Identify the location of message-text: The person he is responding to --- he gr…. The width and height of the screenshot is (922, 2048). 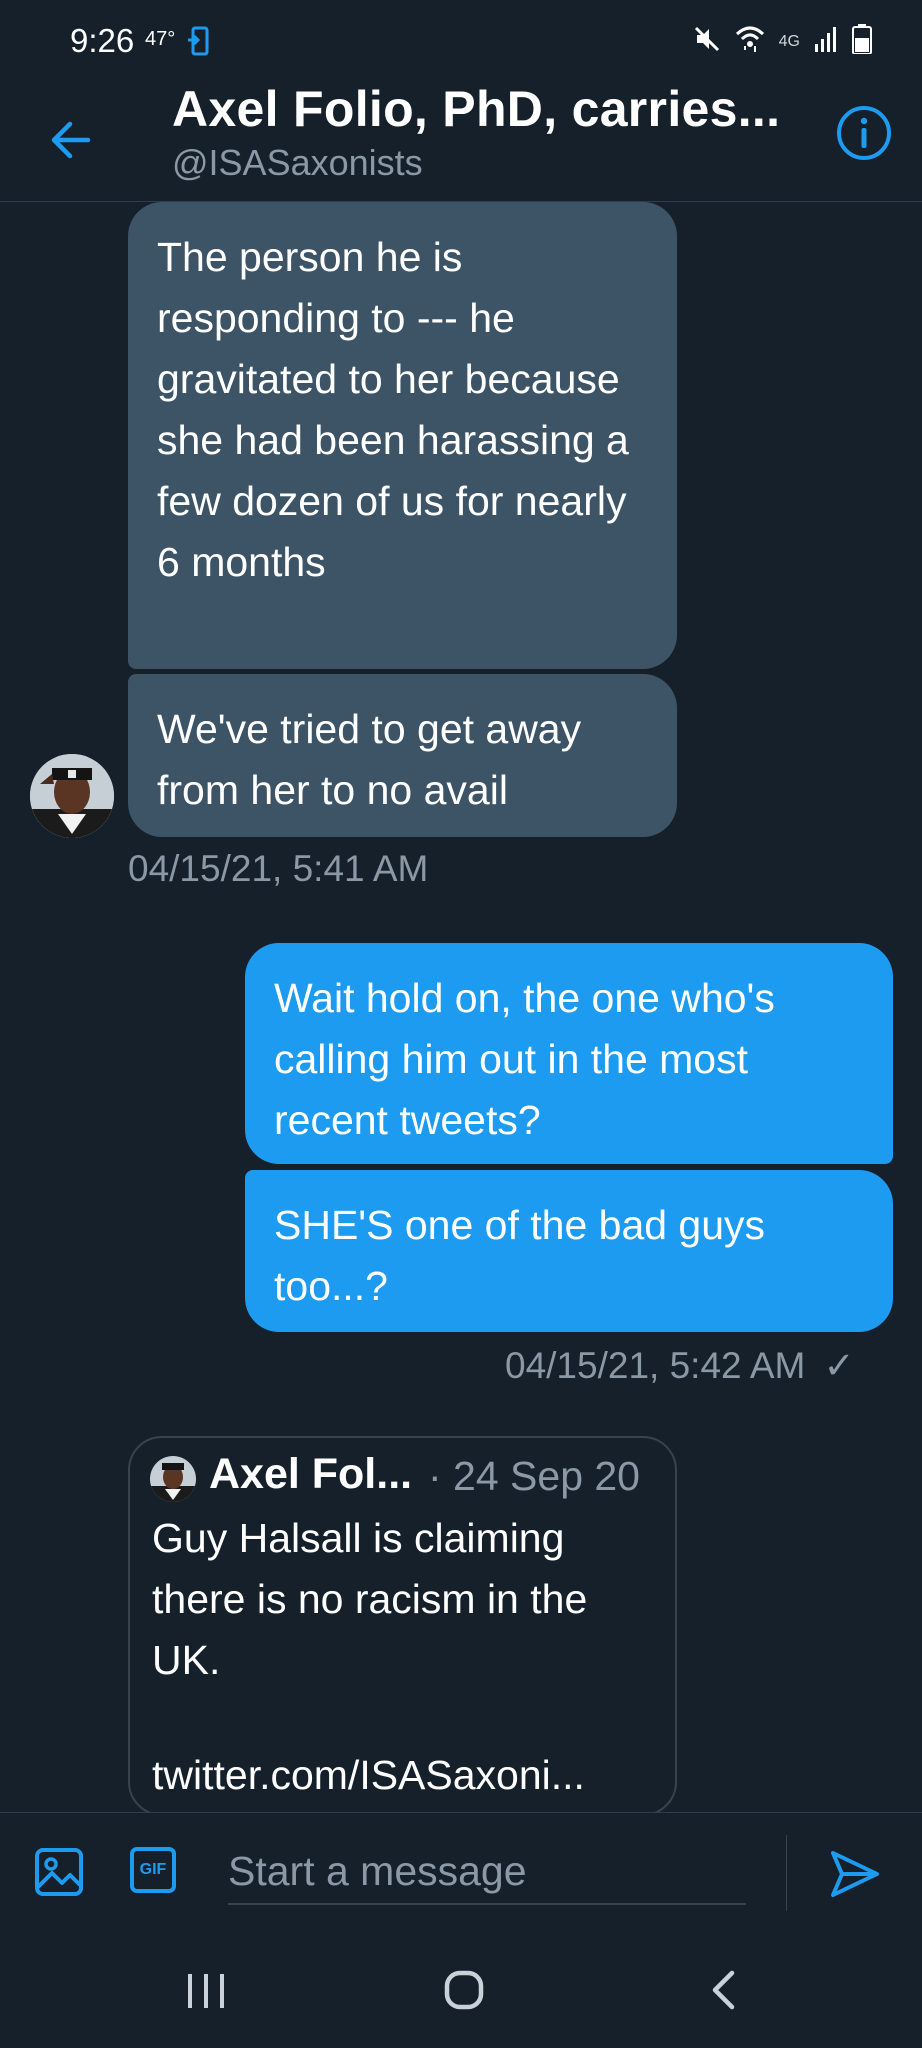
(393, 409).